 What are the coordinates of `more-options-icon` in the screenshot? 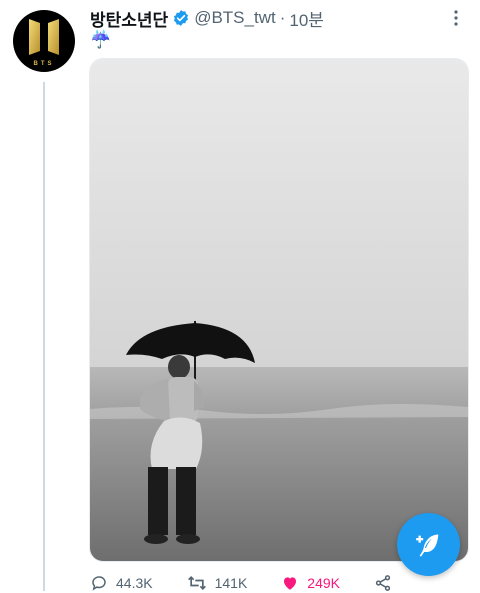 It's located at (456, 18).